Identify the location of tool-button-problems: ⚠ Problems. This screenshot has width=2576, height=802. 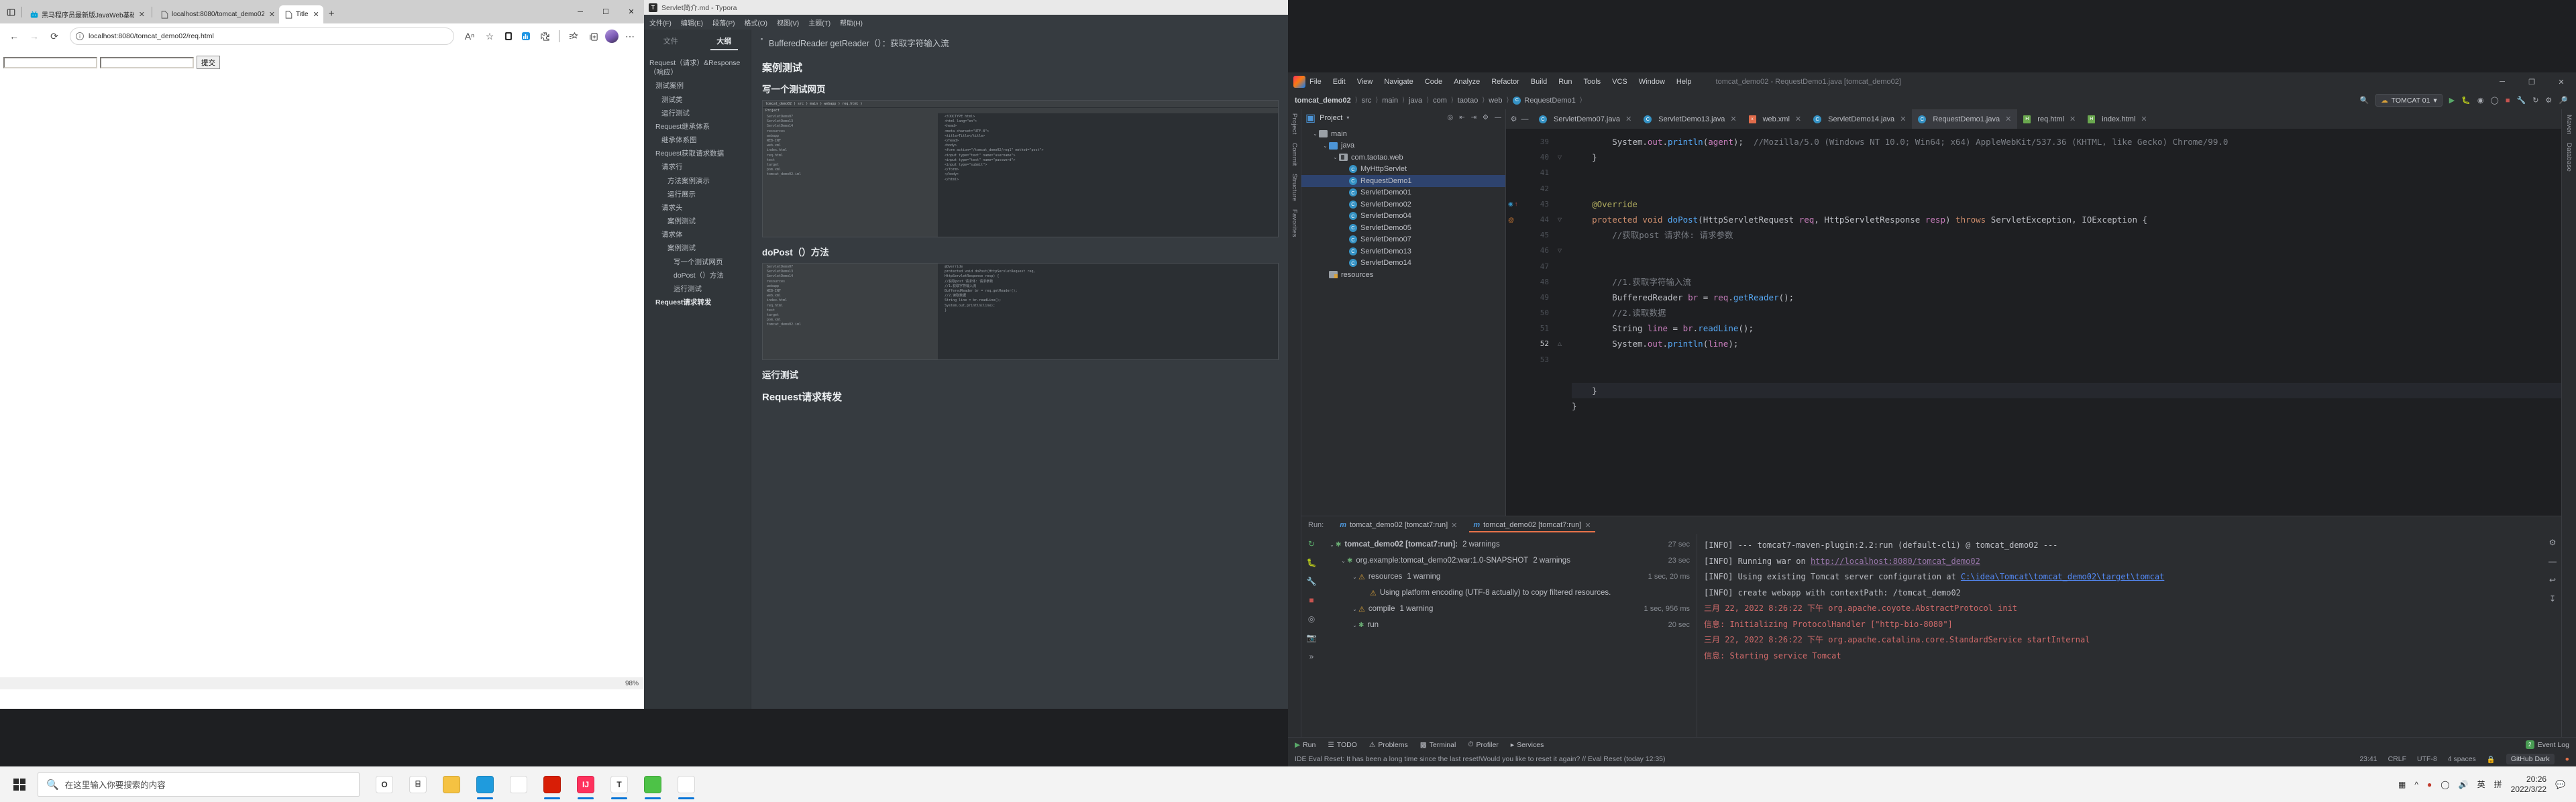
(1388, 745).